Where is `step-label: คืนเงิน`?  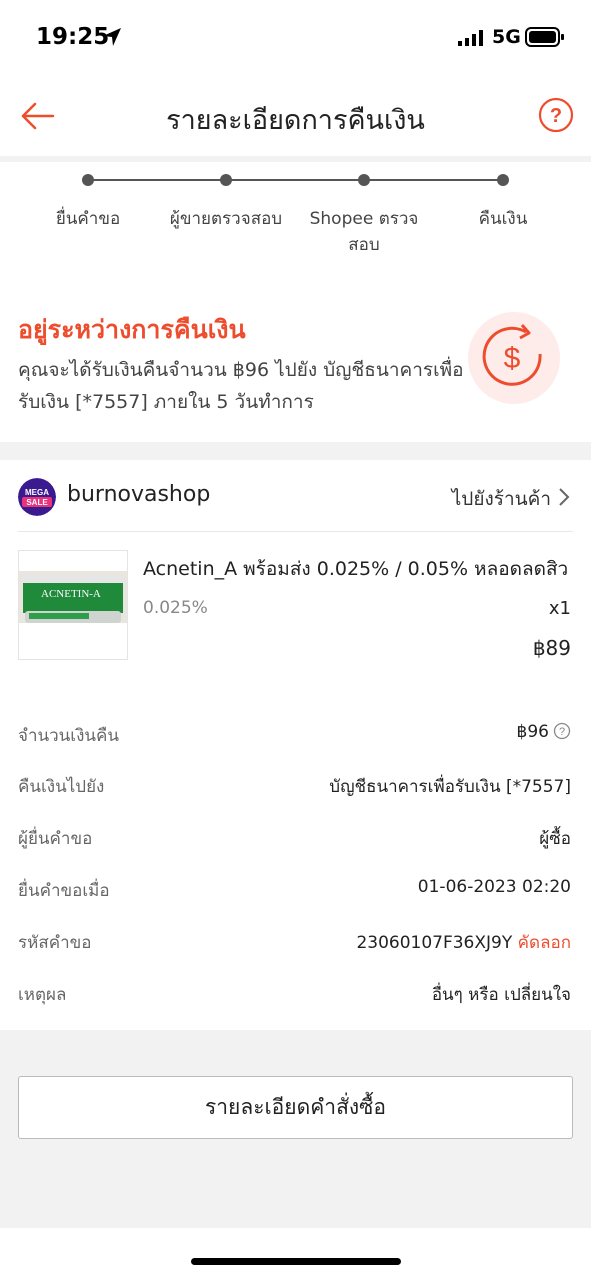 step-label: คืนเงิน is located at coordinates (503, 219).